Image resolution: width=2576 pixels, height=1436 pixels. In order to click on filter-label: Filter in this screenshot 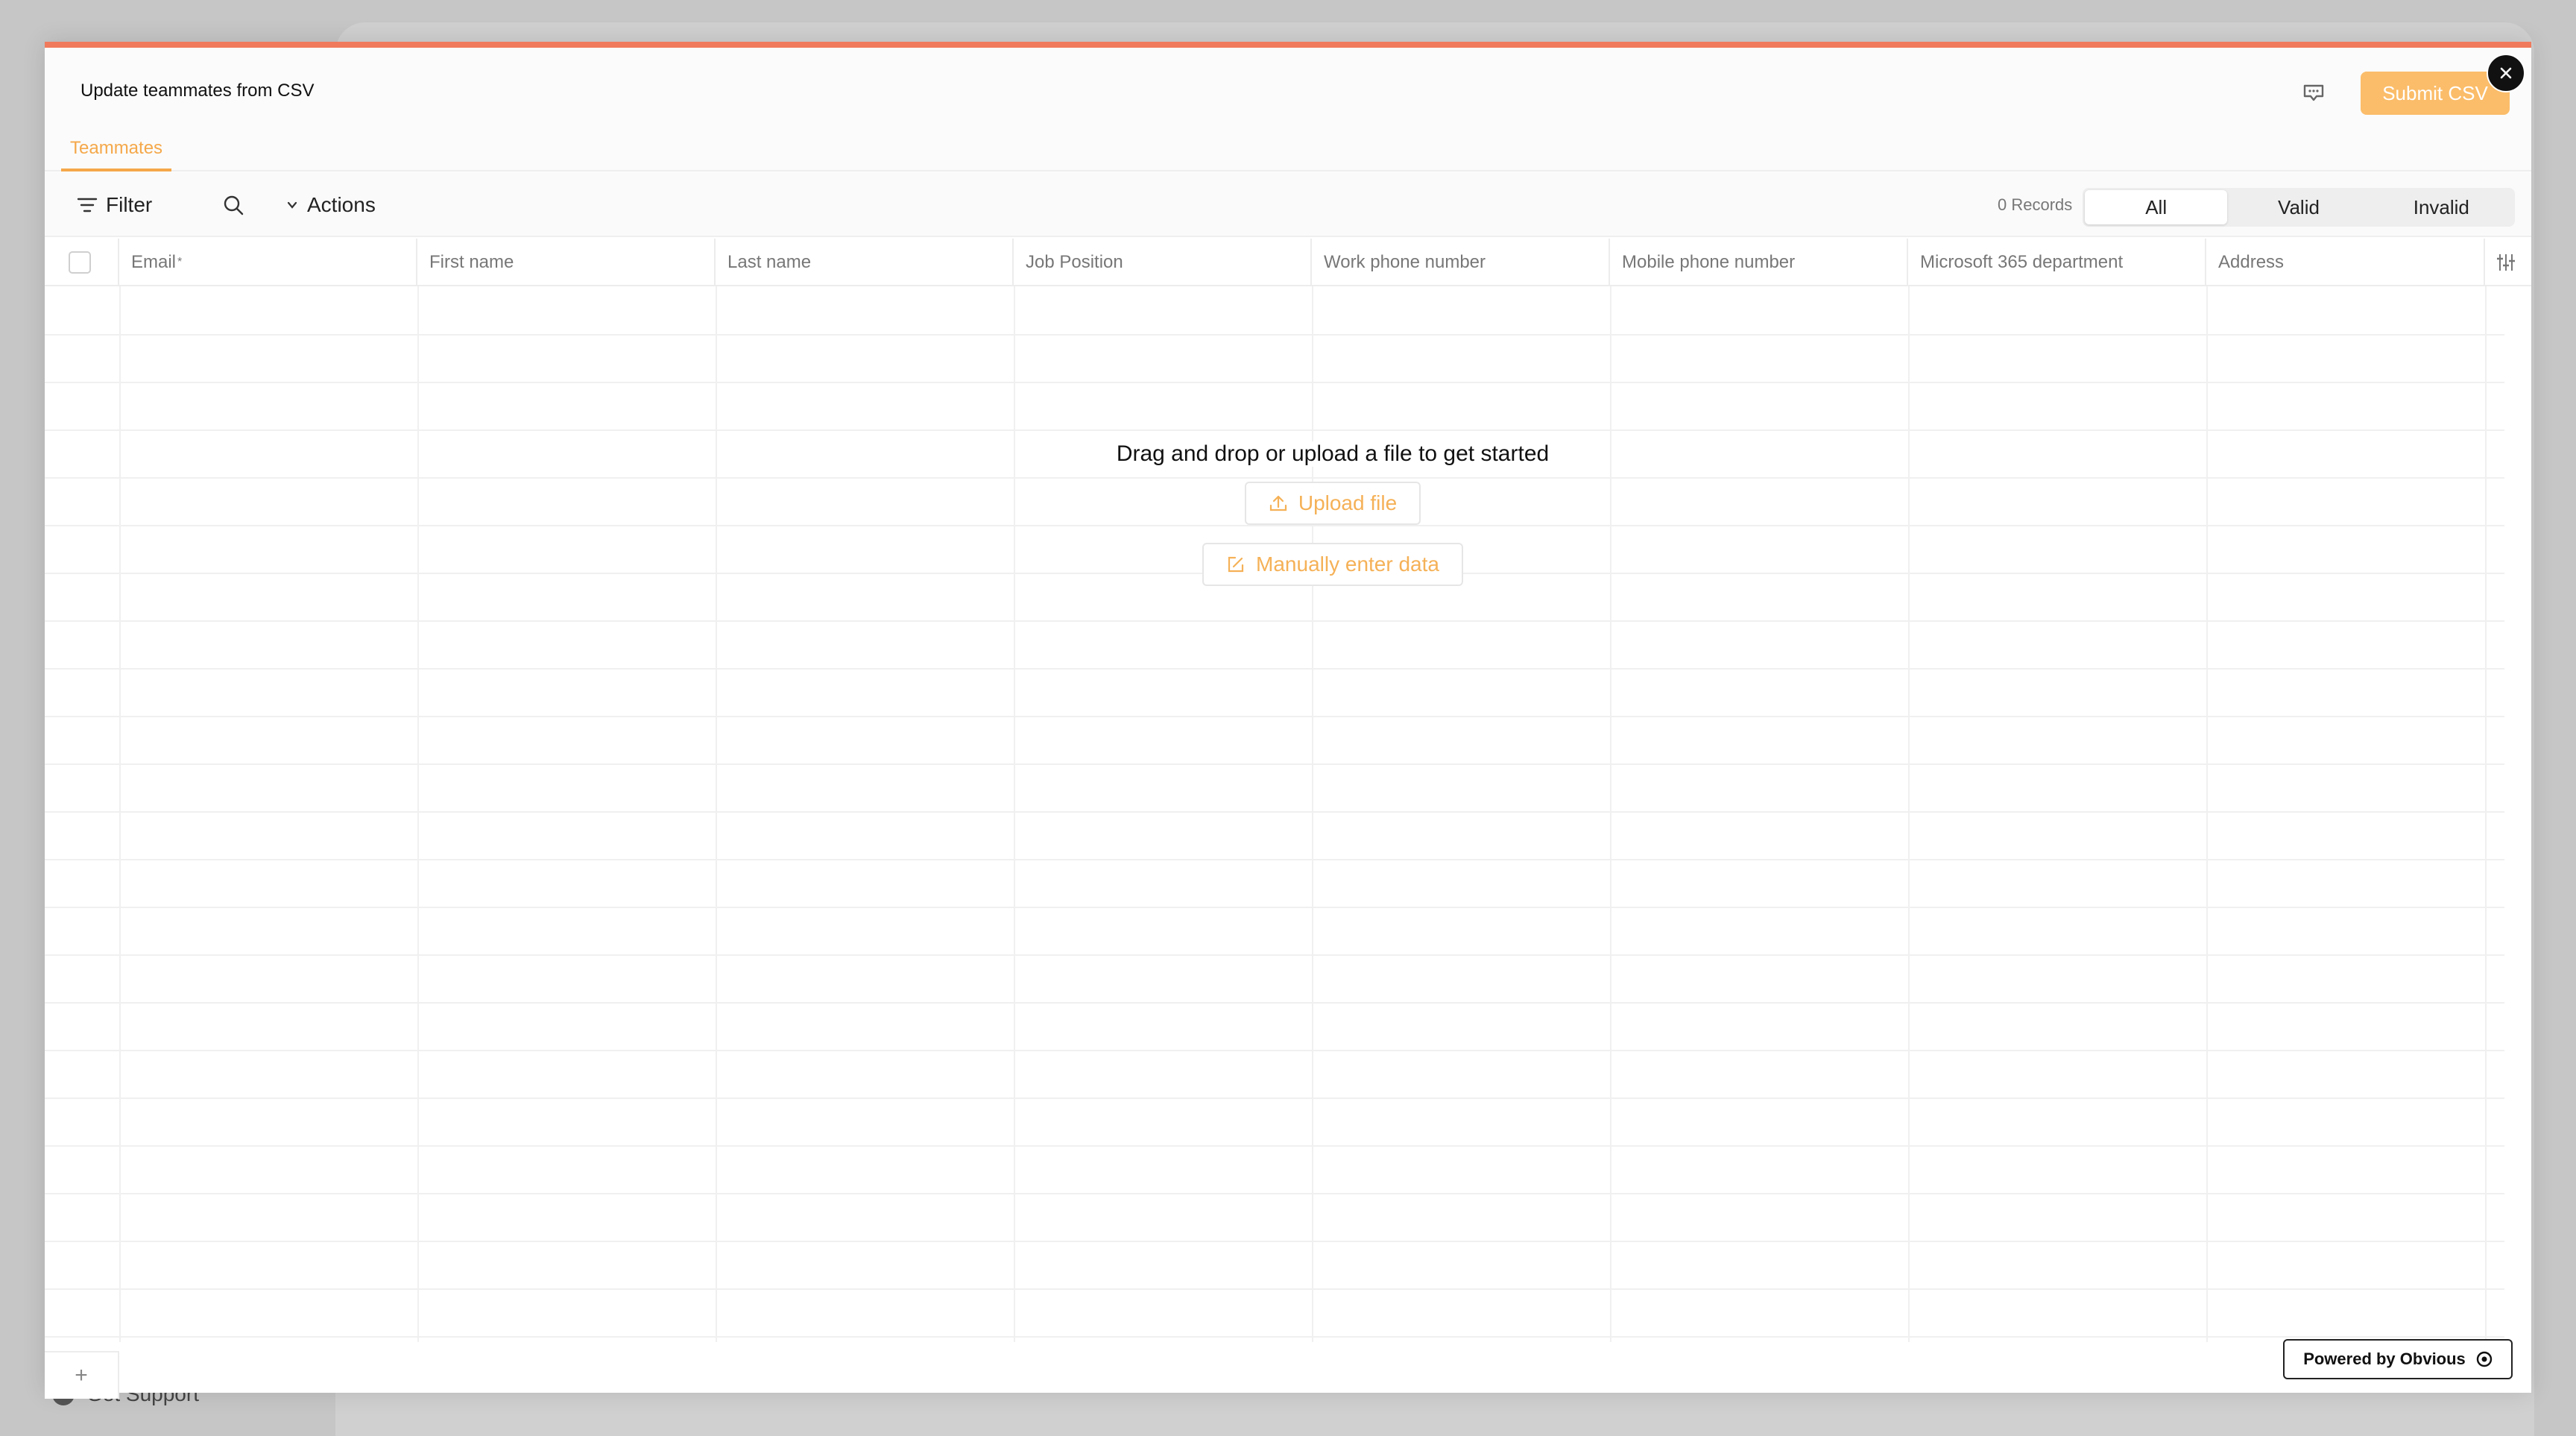, I will do `click(129, 205)`.